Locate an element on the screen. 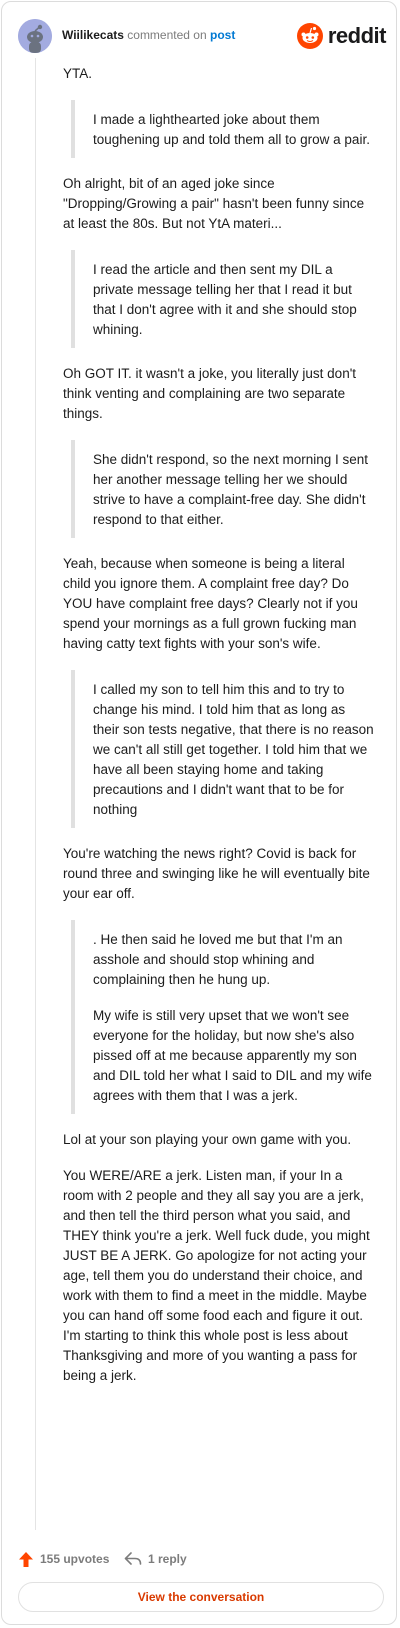 This screenshot has height=1628, width=400. comment-paragraph: YTA. is located at coordinates (78, 73).